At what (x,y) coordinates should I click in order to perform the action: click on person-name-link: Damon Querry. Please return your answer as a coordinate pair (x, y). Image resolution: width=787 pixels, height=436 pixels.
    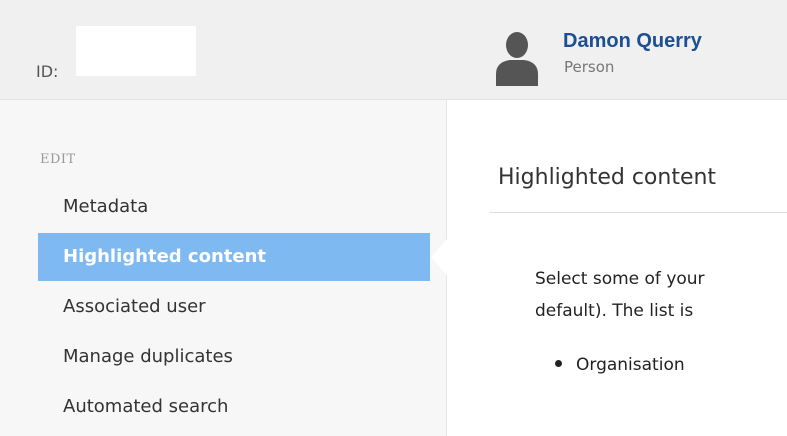
    Looking at the image, I should click on (632, 41).